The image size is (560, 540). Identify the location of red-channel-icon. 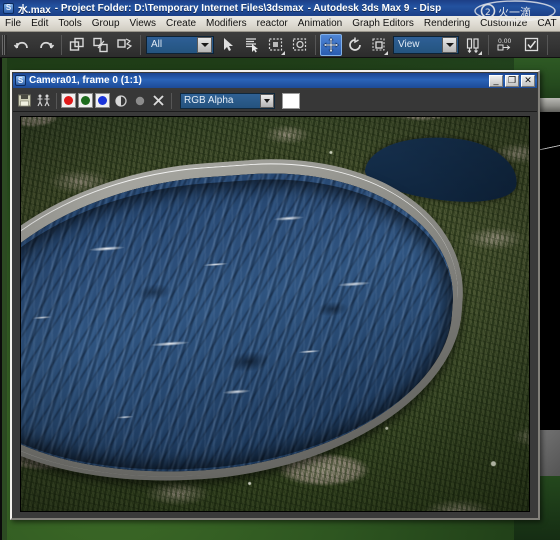
(68, 100).